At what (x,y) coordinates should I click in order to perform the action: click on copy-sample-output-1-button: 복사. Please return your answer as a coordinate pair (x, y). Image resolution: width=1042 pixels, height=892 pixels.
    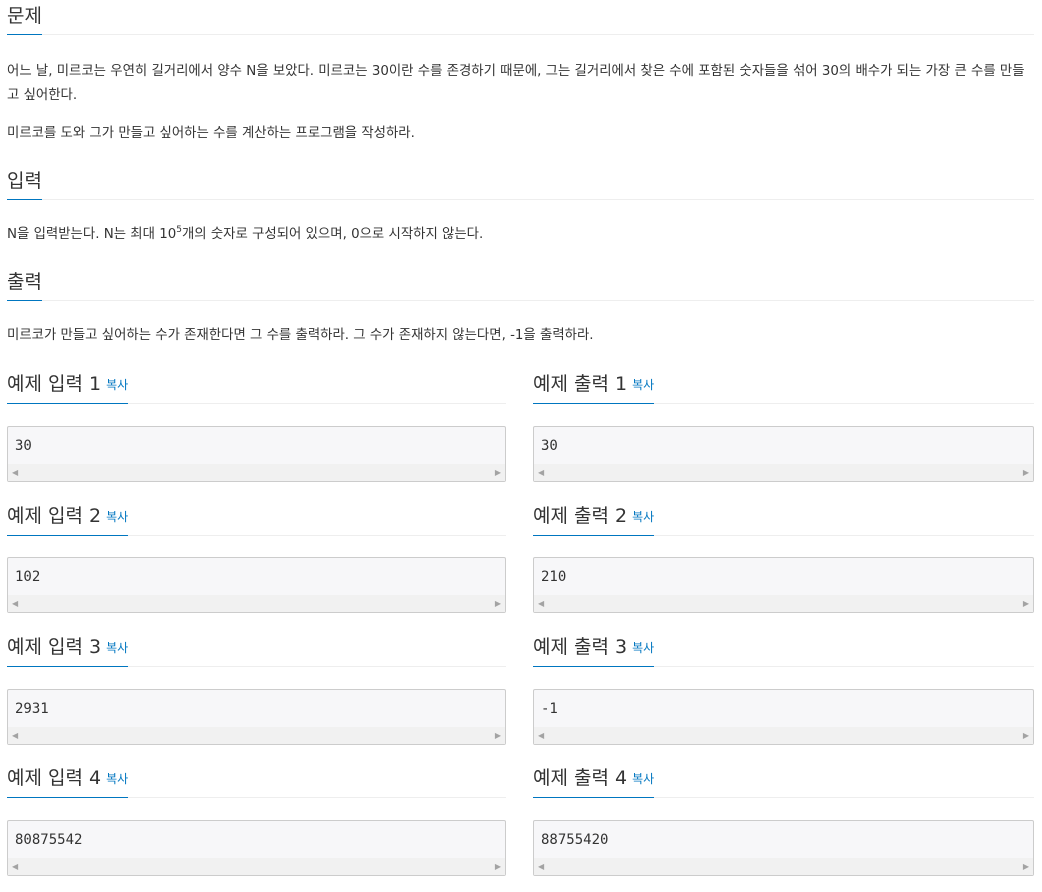
    Looking at the image, I should click on (643, 385).